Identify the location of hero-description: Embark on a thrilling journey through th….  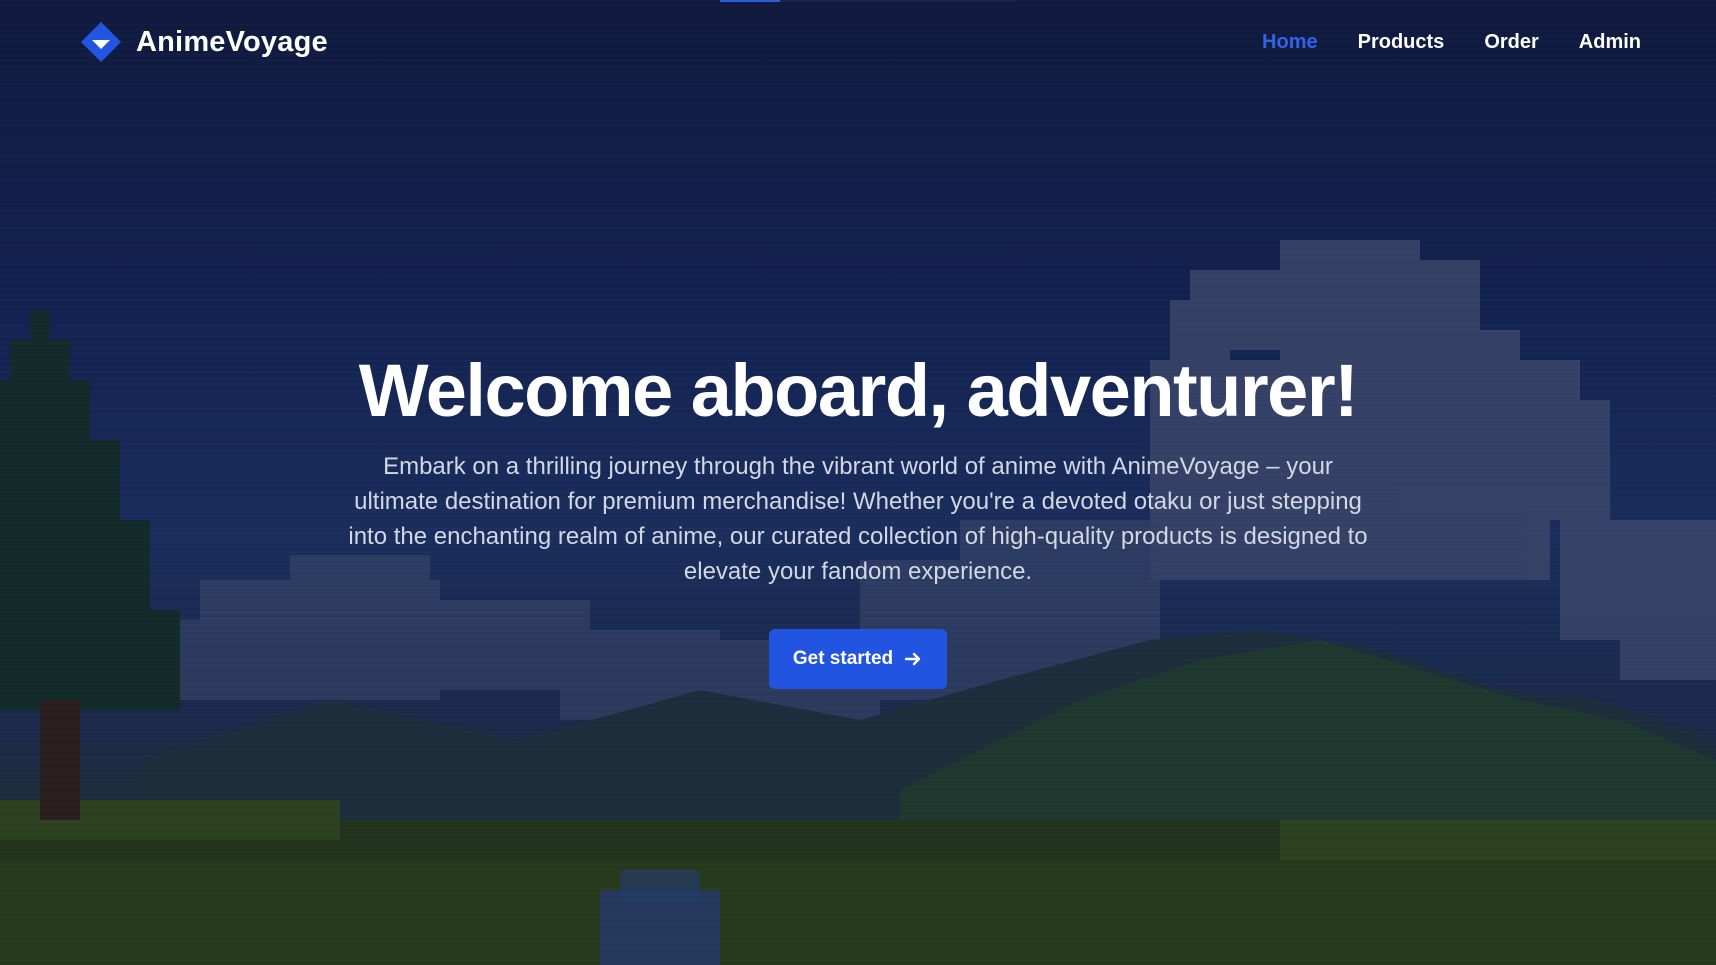
(858, 519).